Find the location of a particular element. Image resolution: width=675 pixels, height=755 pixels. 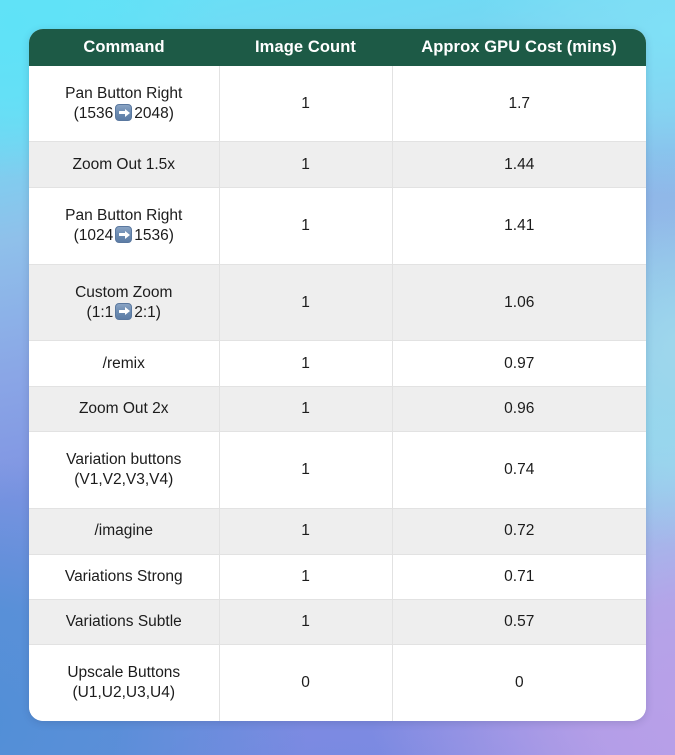

table-row: Zoom Out 1.5x 1 1.44 is located at coordinates (337, 164).